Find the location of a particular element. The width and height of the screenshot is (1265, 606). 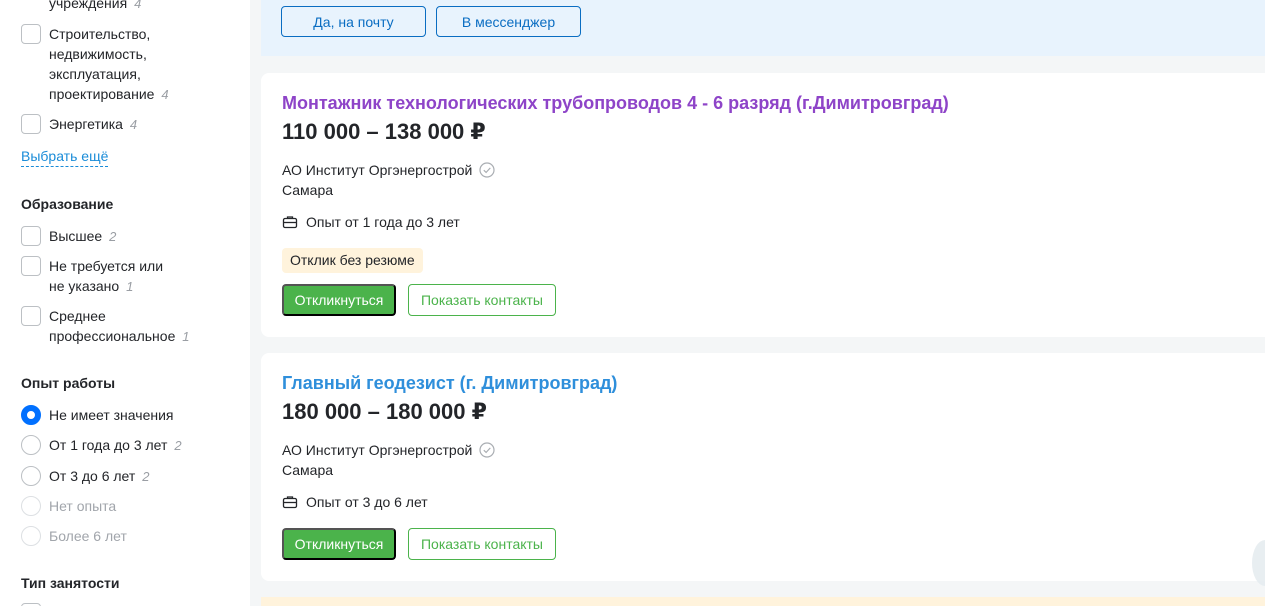

filter-label-line: профессиональное is located at coordinates (112, 336).